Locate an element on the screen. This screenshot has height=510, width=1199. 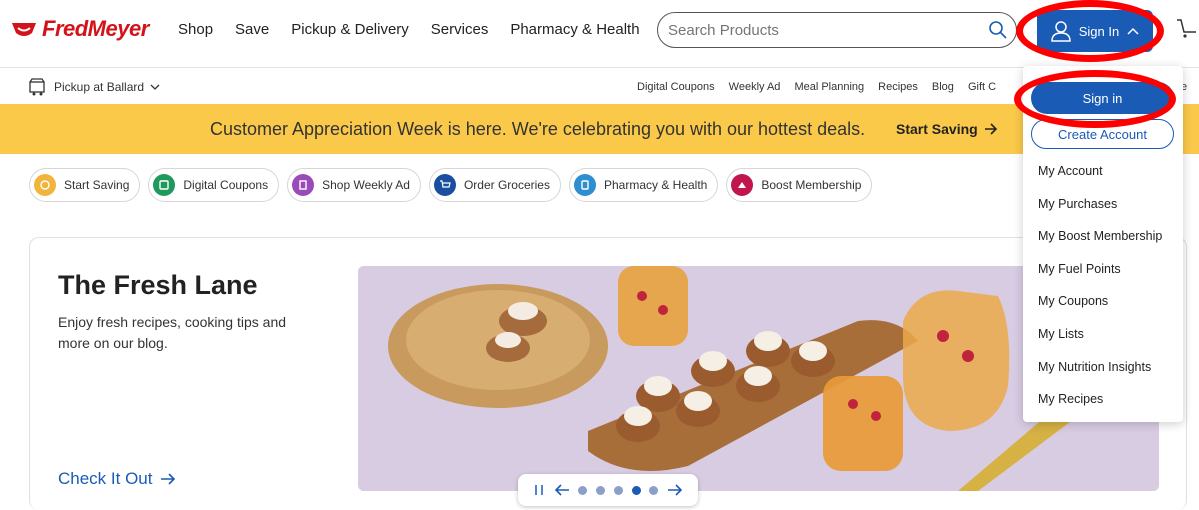
nav-services: Services is located at coordinates (460, 29).